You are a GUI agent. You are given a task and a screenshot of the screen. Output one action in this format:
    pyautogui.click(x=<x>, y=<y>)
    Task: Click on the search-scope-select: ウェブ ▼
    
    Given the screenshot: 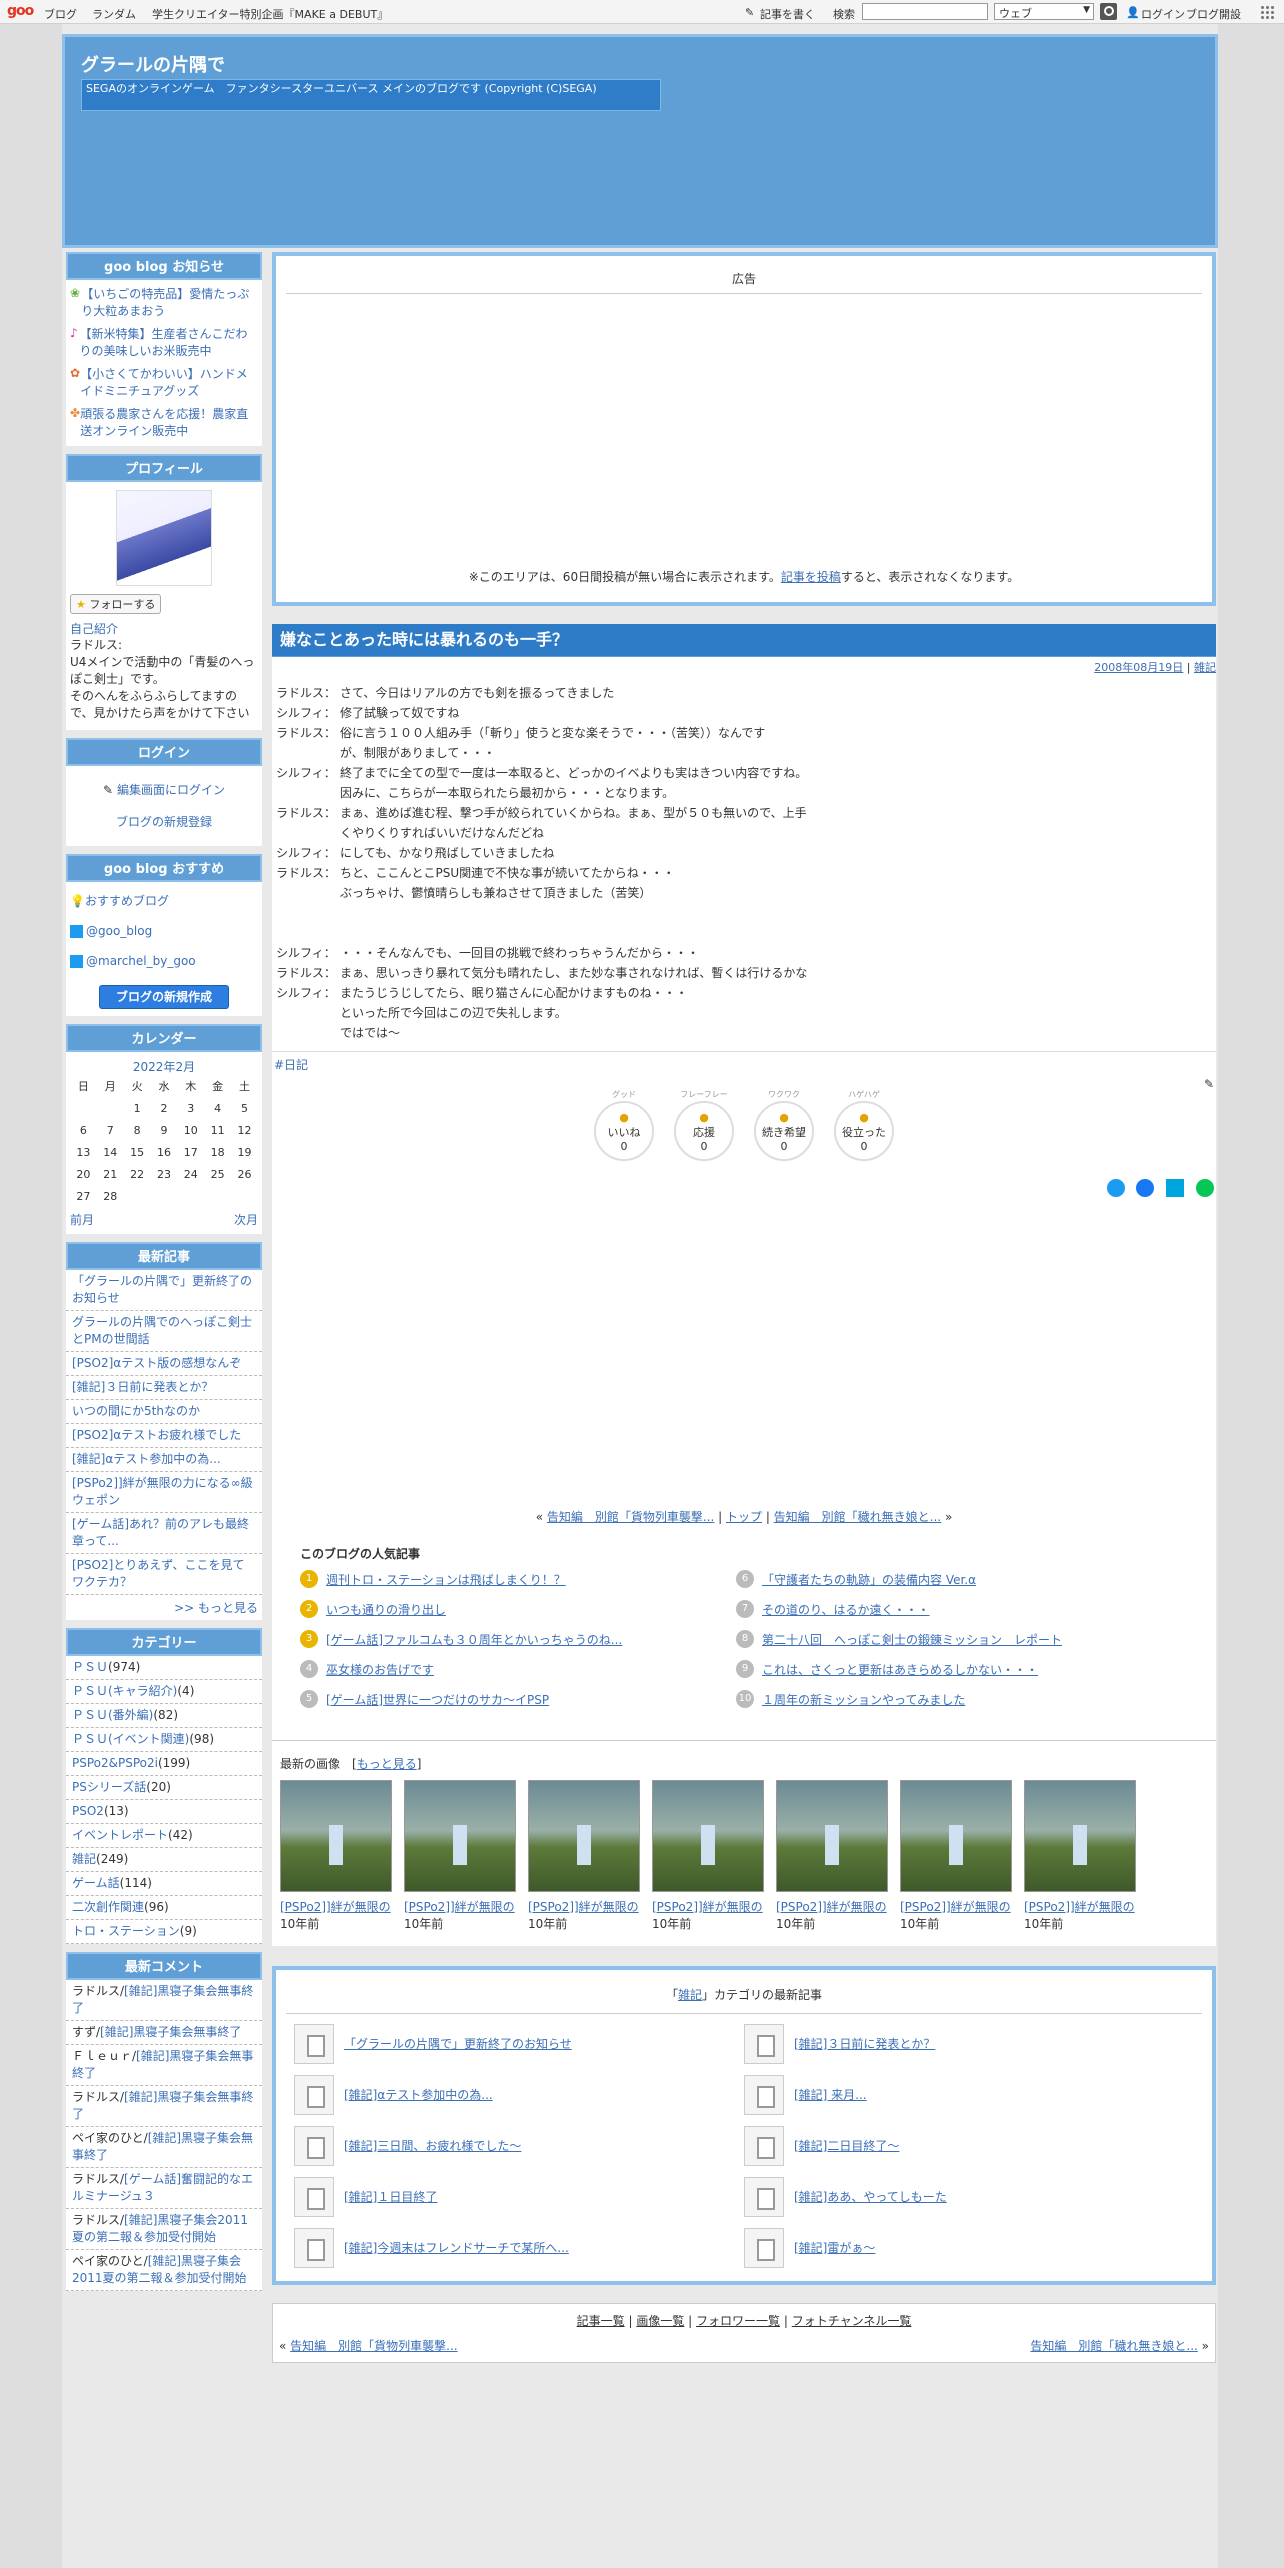 What is the action you would take?
    pyautogui.click(x=1044, y=11)
    